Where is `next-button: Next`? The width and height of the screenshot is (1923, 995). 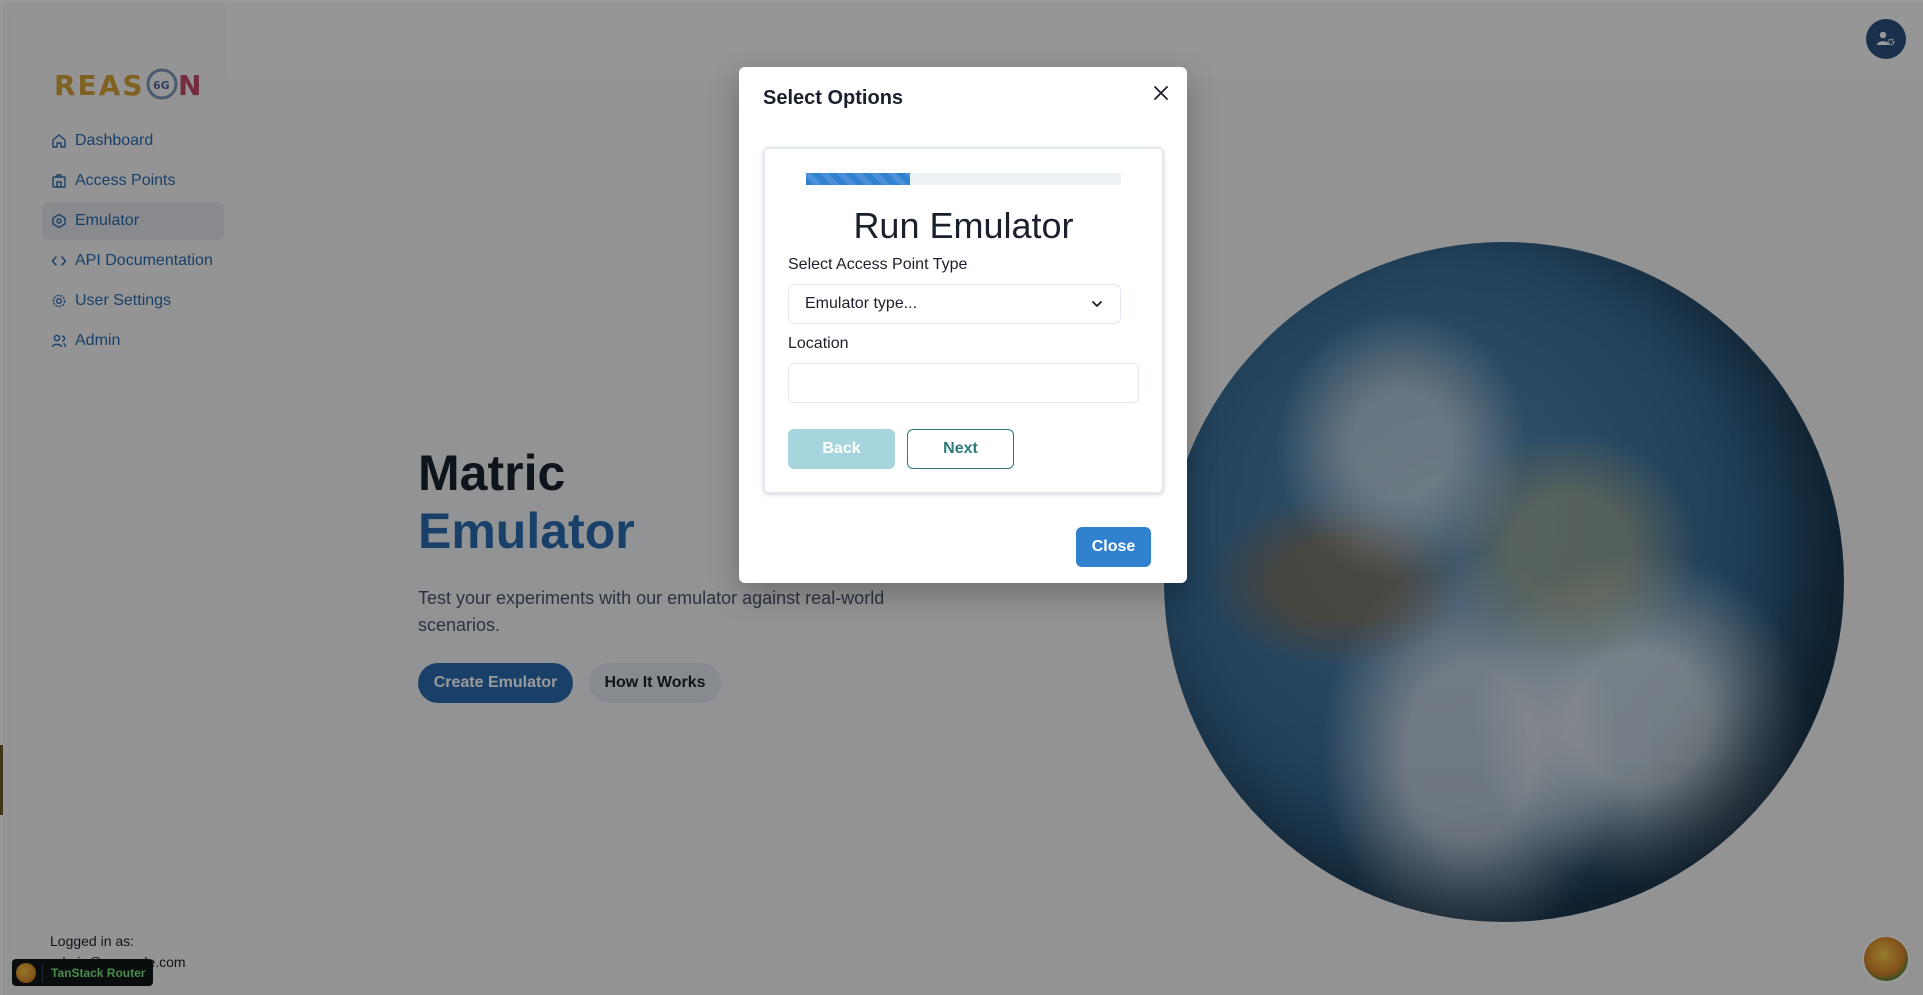
next-button: Next is located at coordinates (960, 449).